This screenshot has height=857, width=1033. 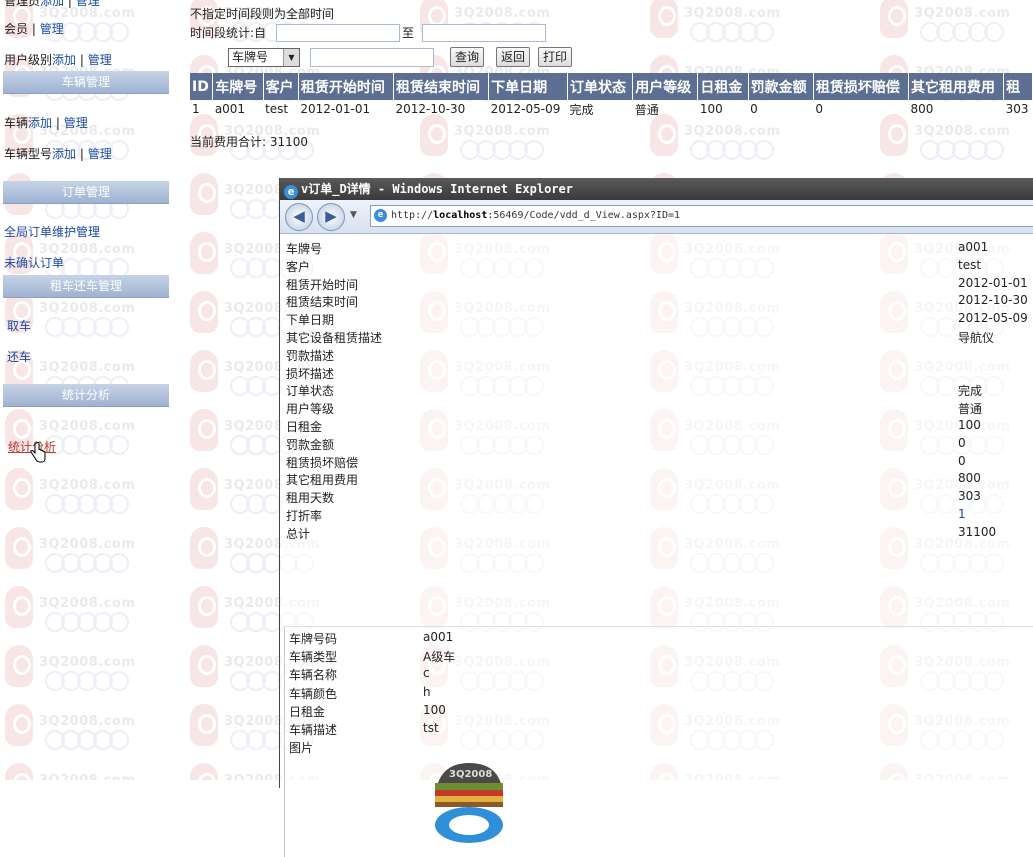 What do you see at coordinates (298, 533) in the screenshot?
I see `detail-label: 总计` at bounding box center [298, 533].